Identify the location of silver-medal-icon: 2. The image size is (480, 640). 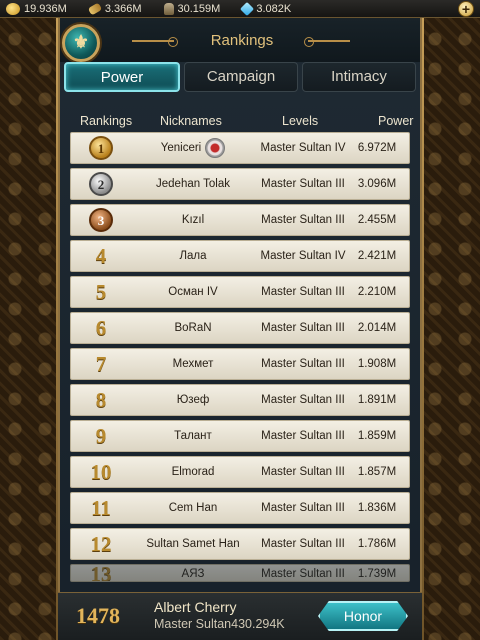
(101, 184).